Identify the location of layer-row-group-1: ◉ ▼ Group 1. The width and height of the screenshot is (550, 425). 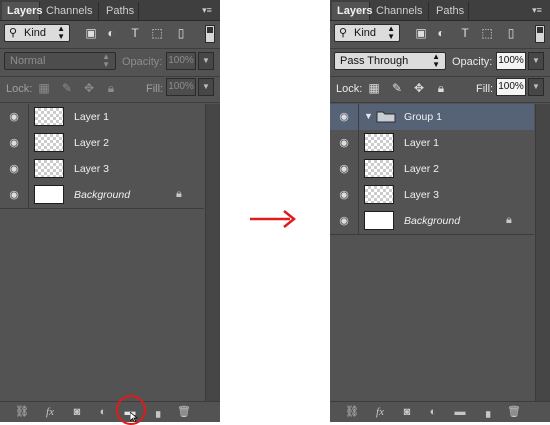
(432, 117).